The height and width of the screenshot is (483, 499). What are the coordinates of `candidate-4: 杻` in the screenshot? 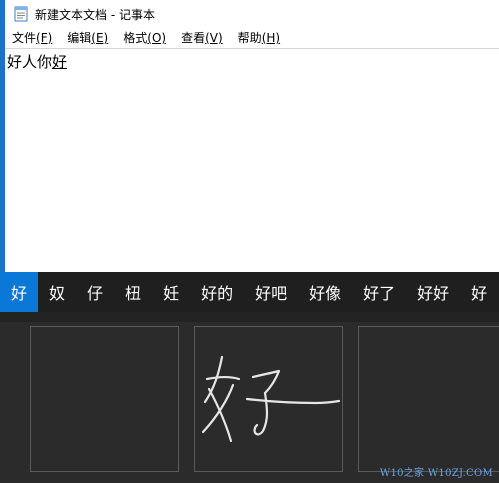 It's located at (133, 292).